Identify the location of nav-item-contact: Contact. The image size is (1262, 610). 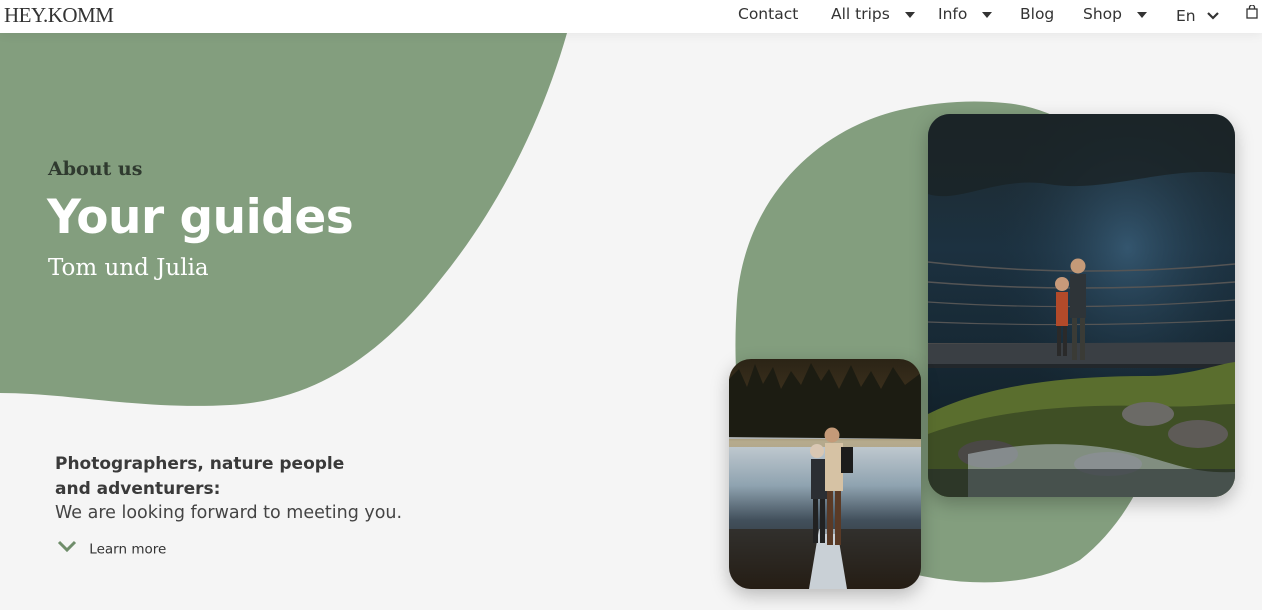
(768, 14).